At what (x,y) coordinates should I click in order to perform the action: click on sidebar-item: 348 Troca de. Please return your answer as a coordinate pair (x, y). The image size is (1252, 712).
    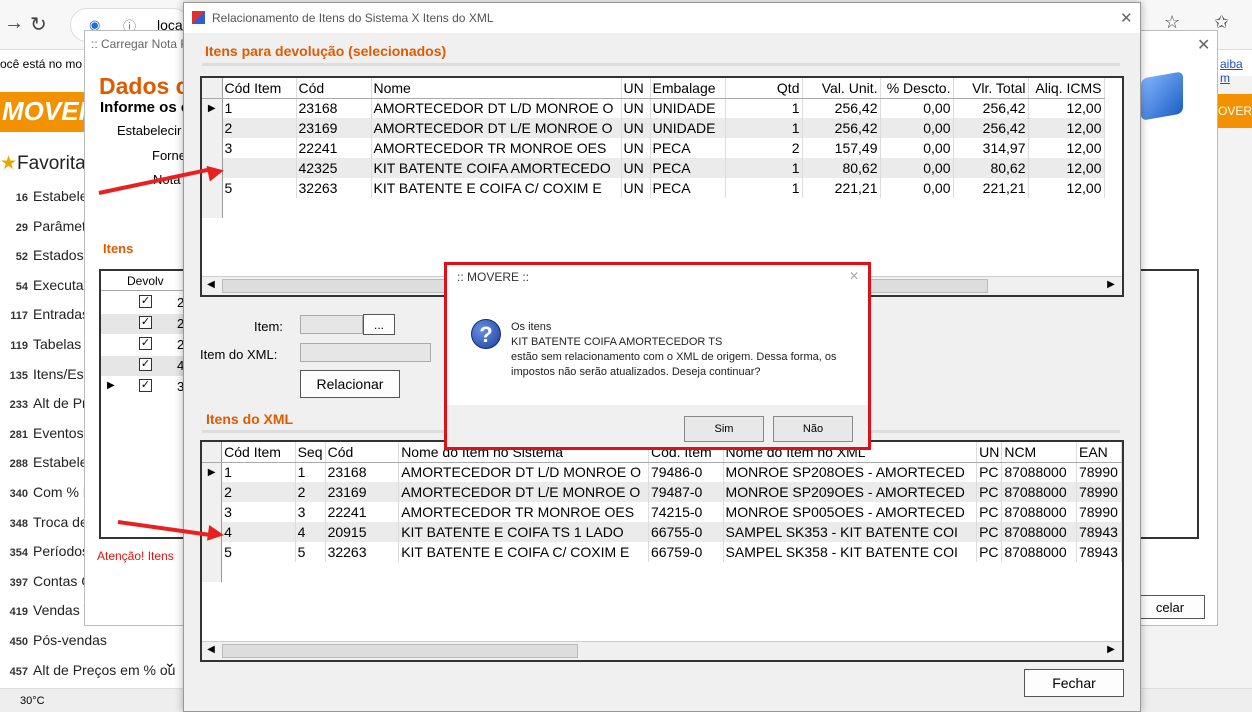
    Looking at the image, I should click on (46, 522).